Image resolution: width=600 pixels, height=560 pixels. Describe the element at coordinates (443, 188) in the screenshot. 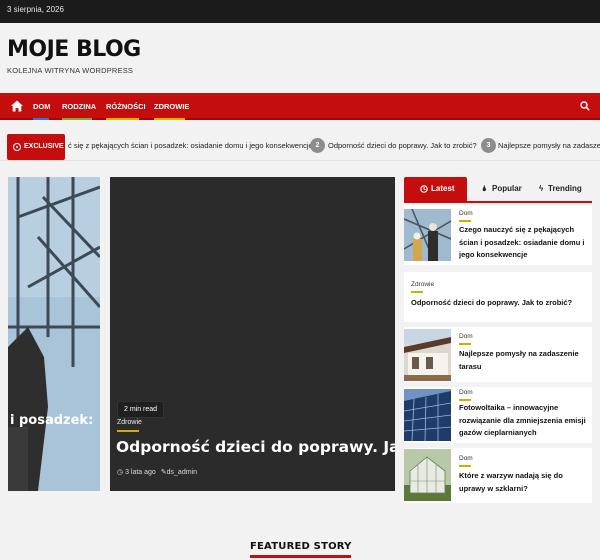

I see `tab-label: Latest` at that location.